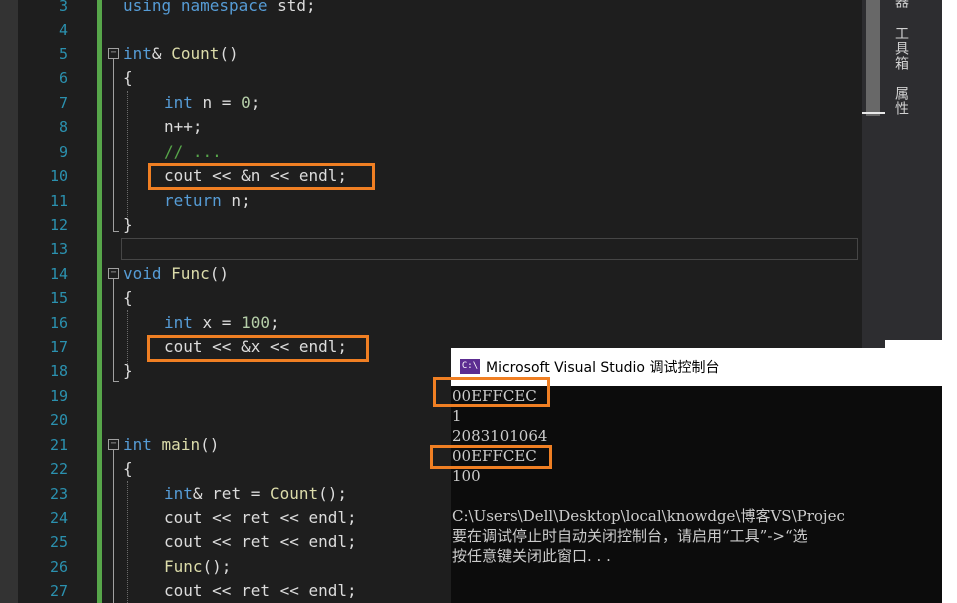 This screenshot has height=603, width=957. What do you see at coordinates (63, 103) in the screenshot?
I see `line-number: 7` at bounding box center [63, 103].